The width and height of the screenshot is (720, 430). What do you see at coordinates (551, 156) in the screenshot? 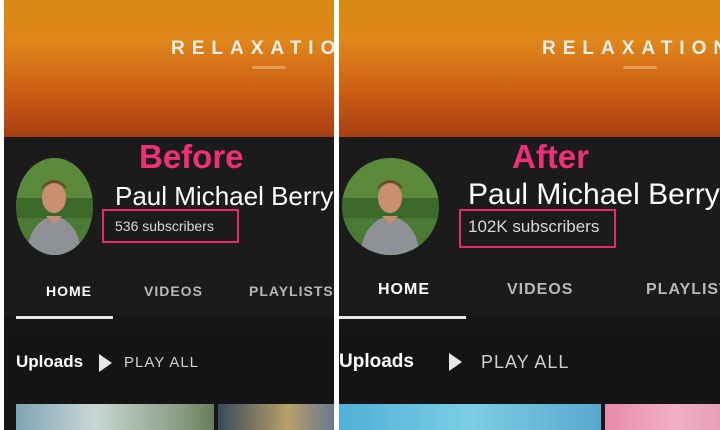
I see `after-label: After` at bounding box center [551, 156].